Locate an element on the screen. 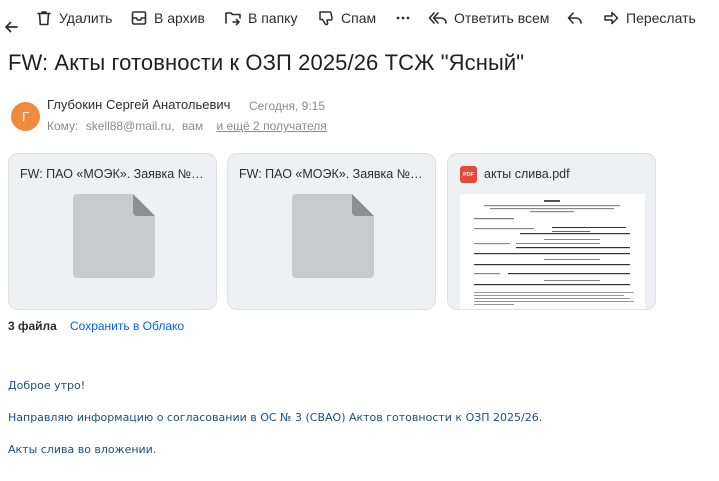  pdf-icon: PDF is located at coordinates (468, 174).